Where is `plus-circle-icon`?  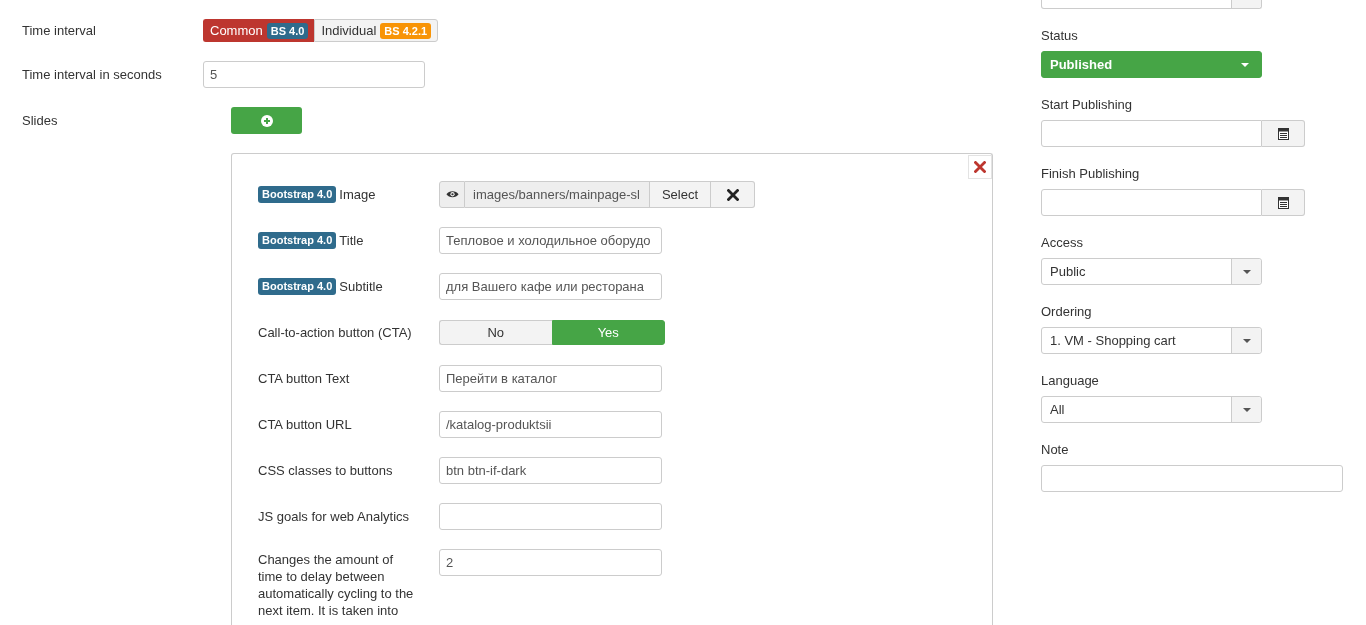 plus-circle-icon is located at coordinates (266, 120).